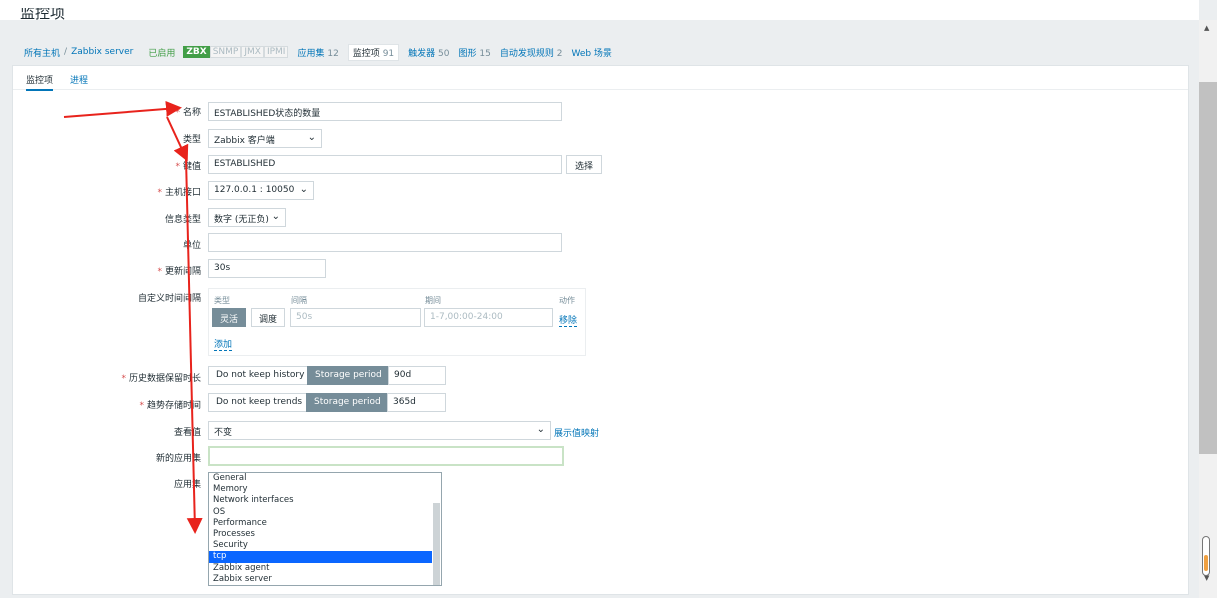 The height and width of the screenshot is (598, 1217). I want to click on trends-value-field: 365d, so click(416, 402).